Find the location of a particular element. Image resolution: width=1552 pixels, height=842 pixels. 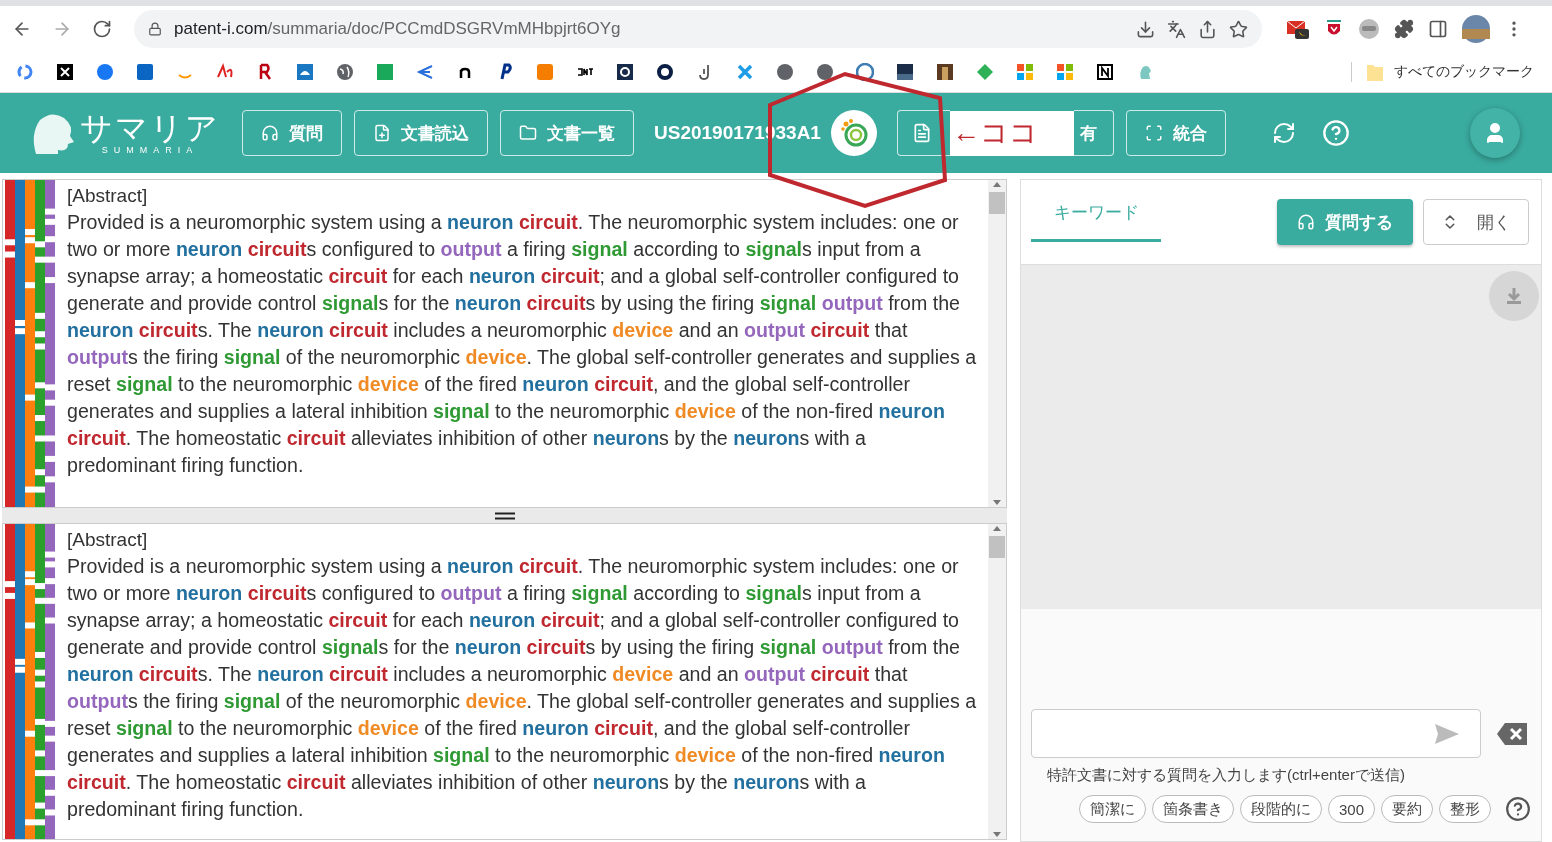

expand-button: 開く is located at coordinates (1476, 222).